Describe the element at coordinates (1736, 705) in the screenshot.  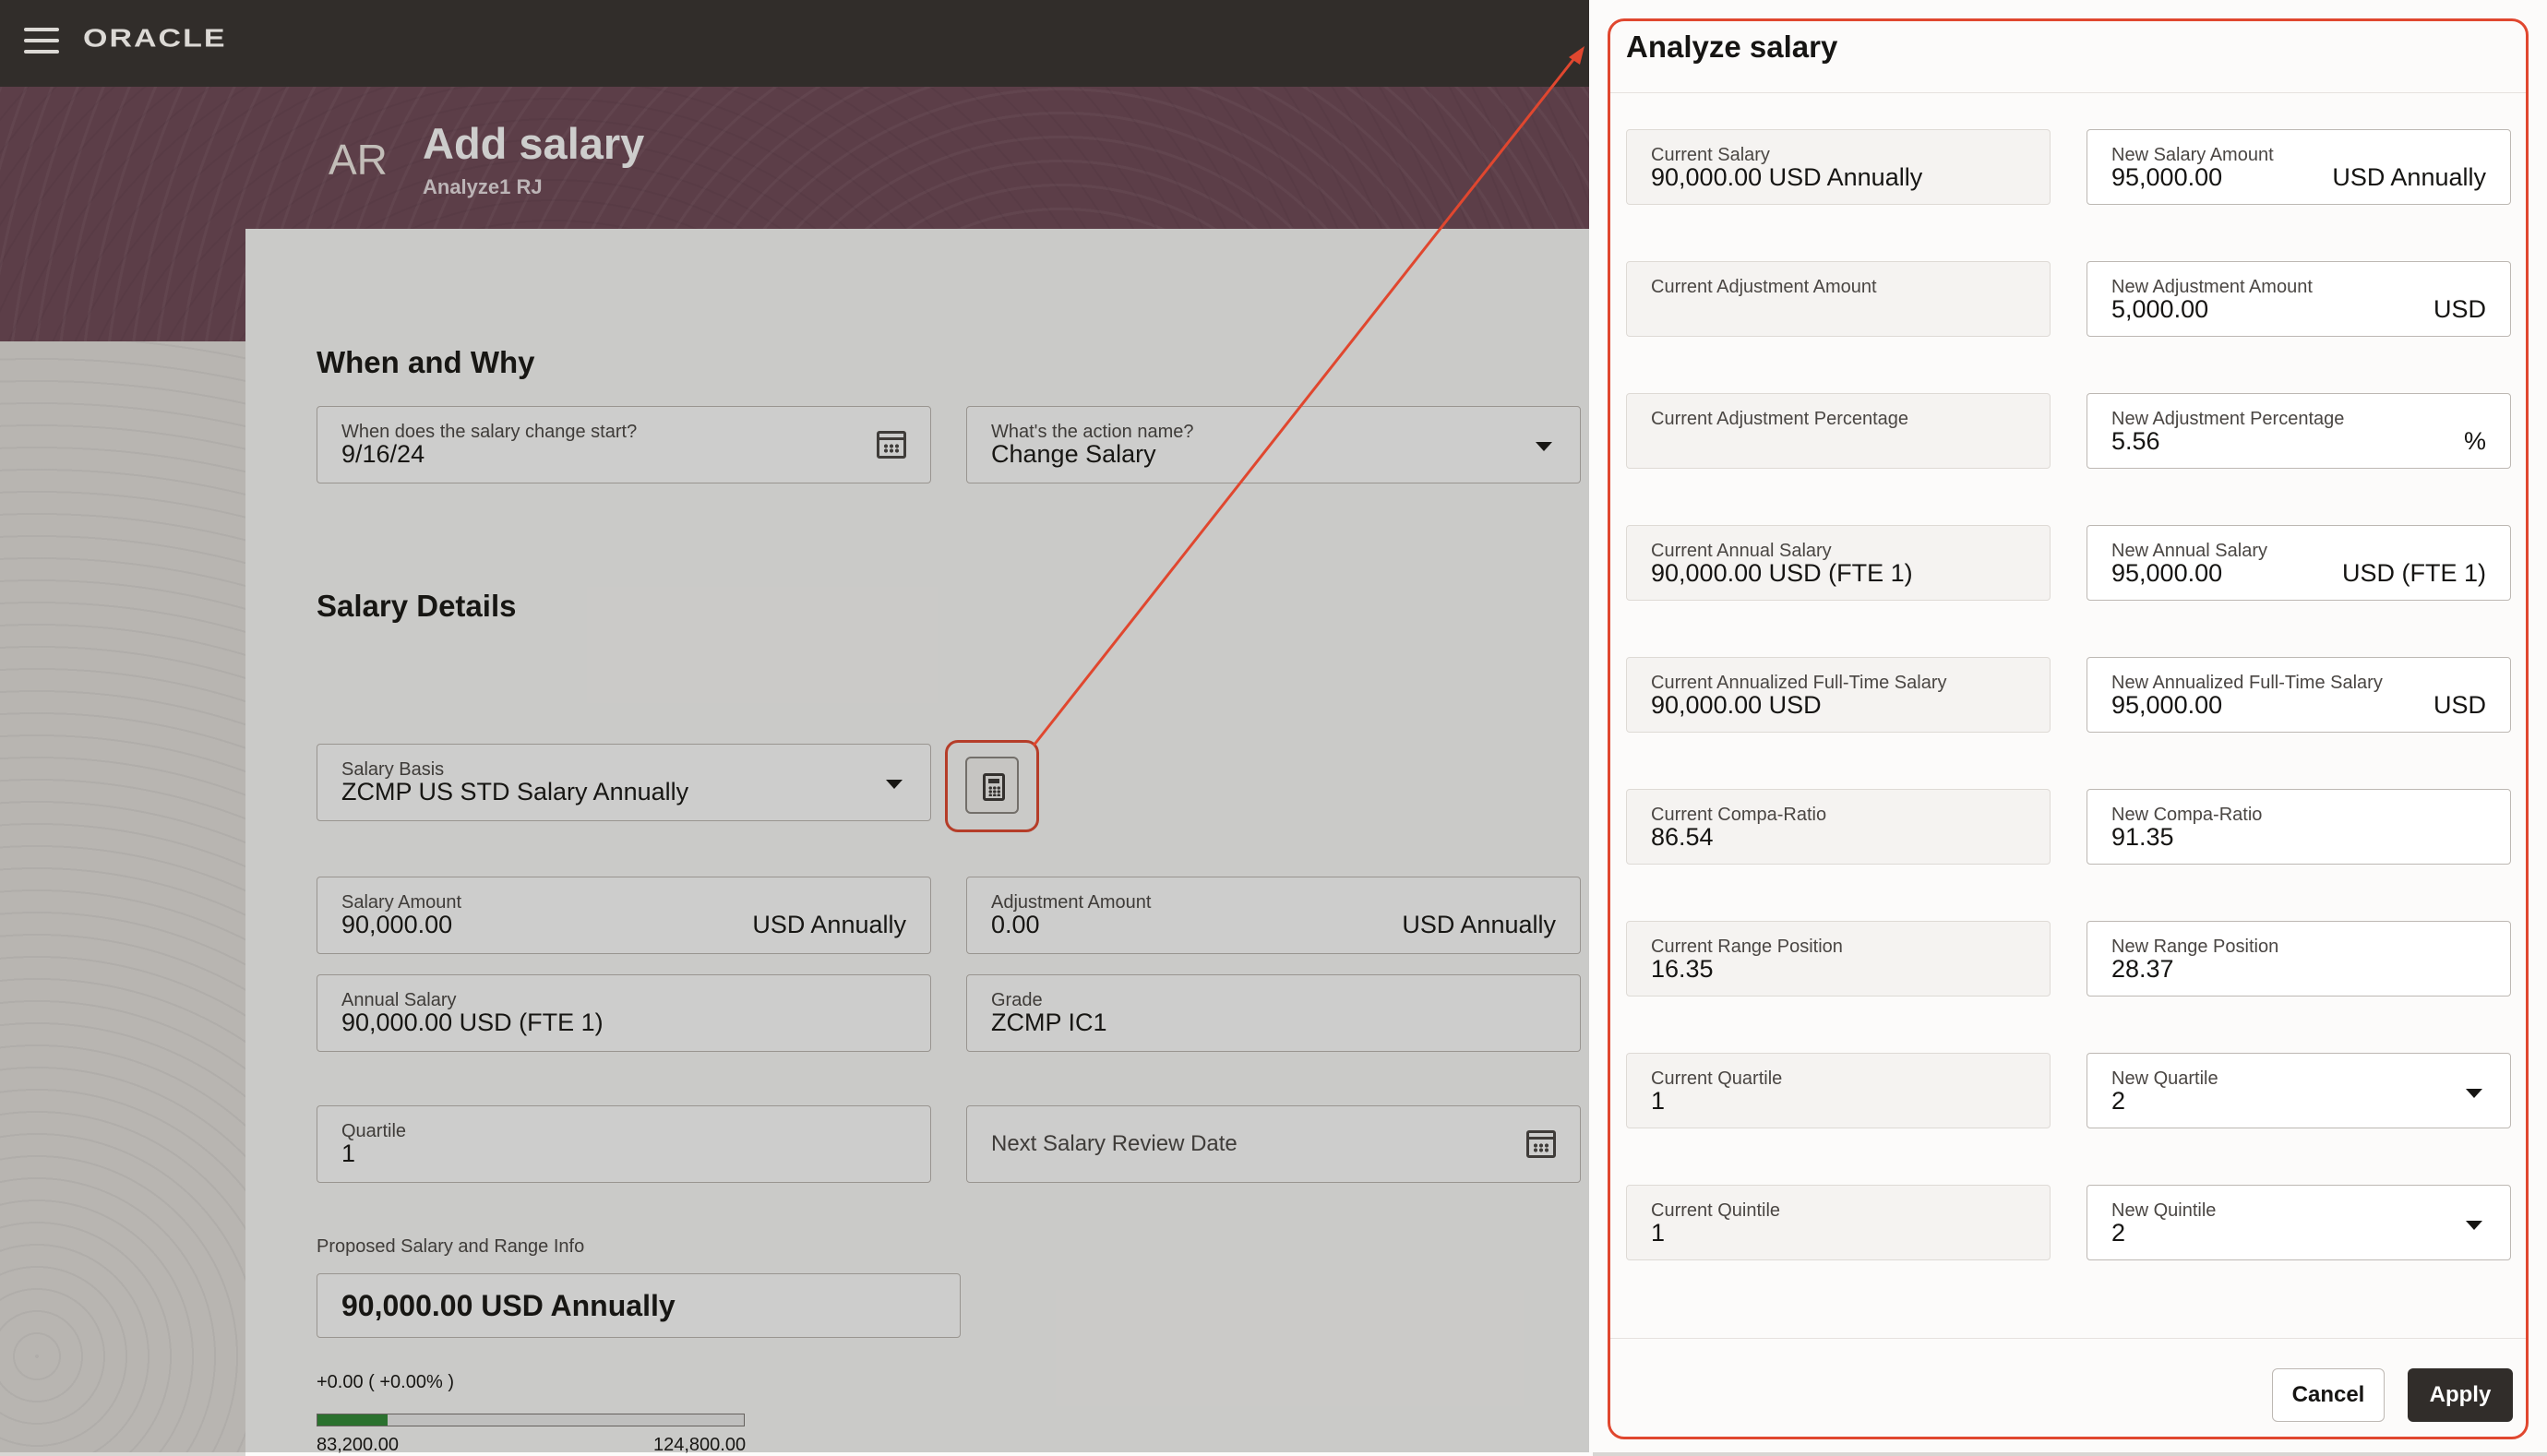
I see `field-value: 90,000.00 USD` at that location.